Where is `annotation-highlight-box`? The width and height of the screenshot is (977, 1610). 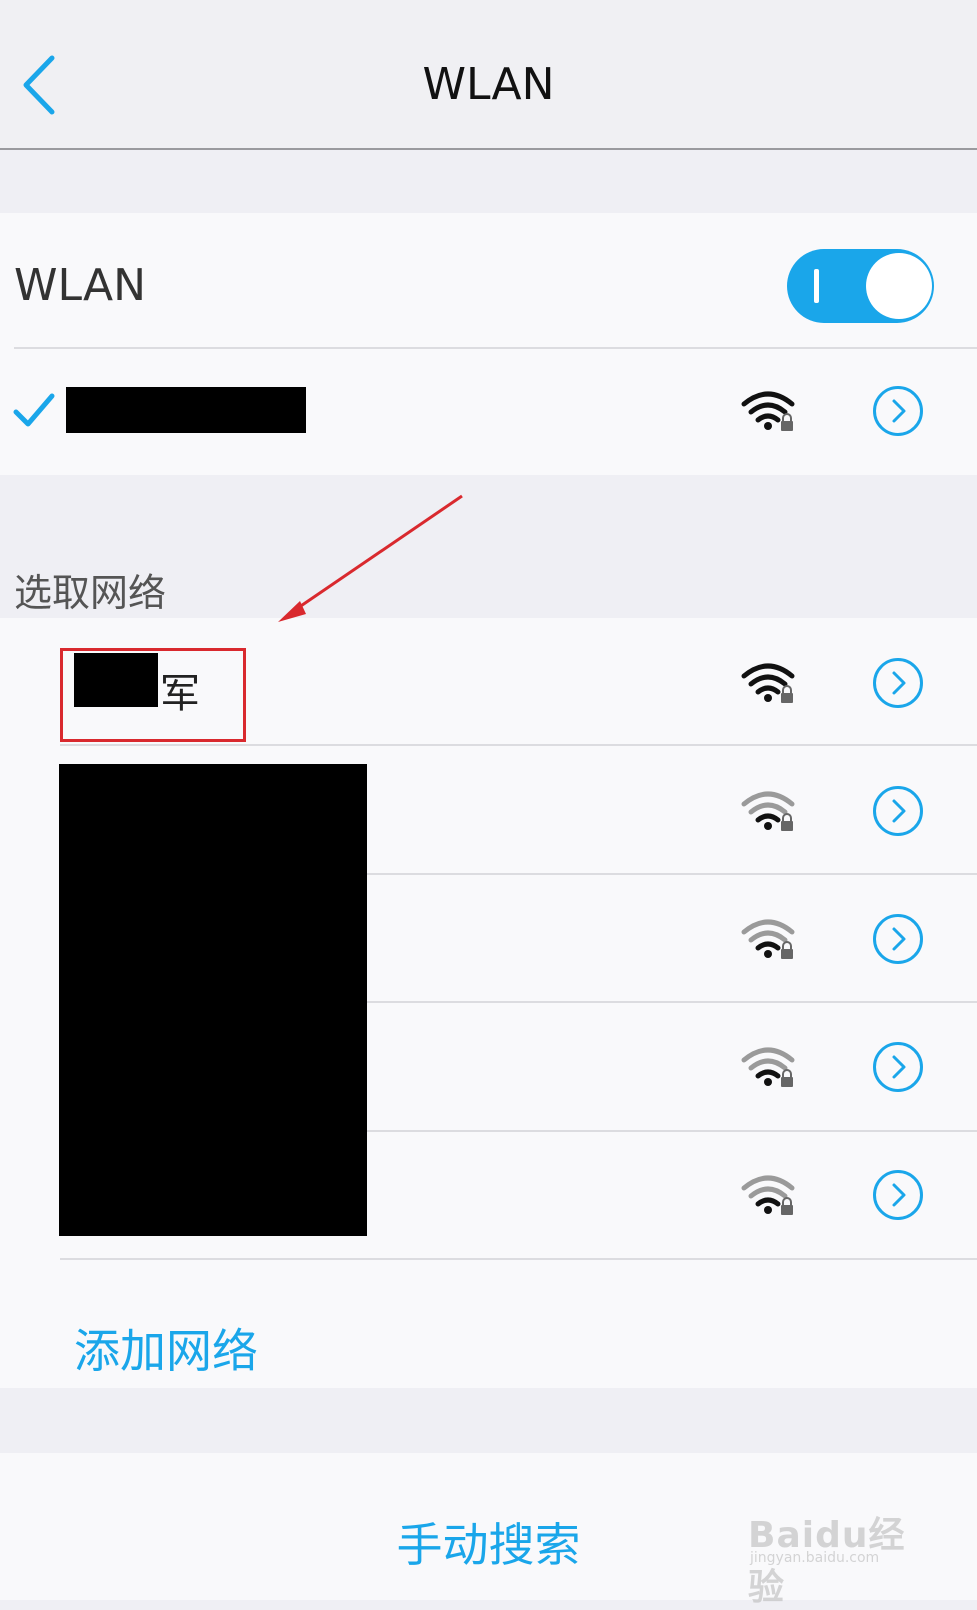
annotation-highlight-box is located at coordinates (153, 695).